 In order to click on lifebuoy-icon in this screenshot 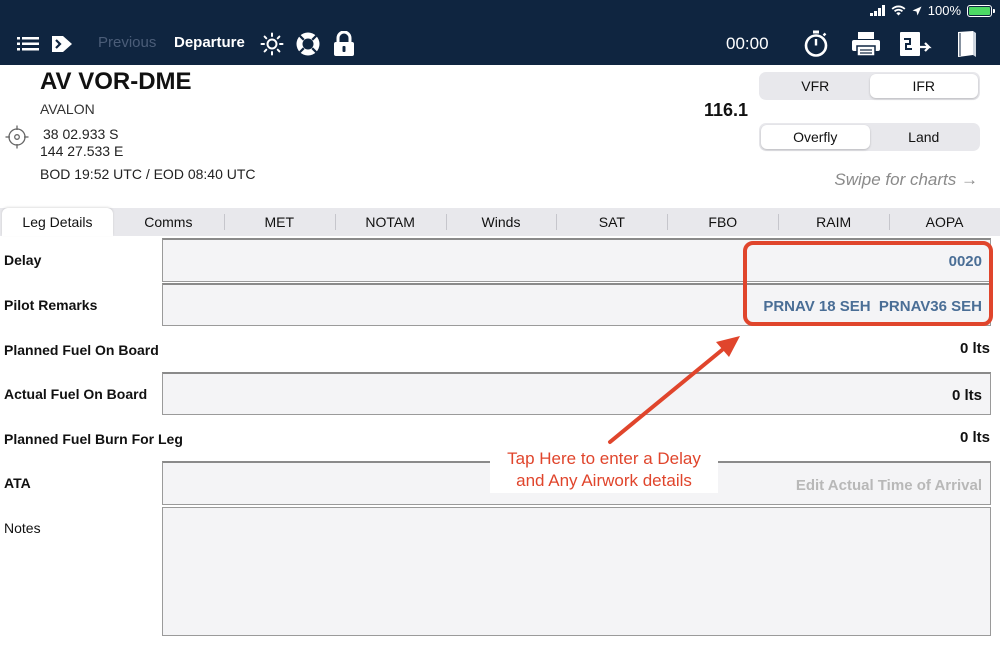, I will do `click(308, 44)`.